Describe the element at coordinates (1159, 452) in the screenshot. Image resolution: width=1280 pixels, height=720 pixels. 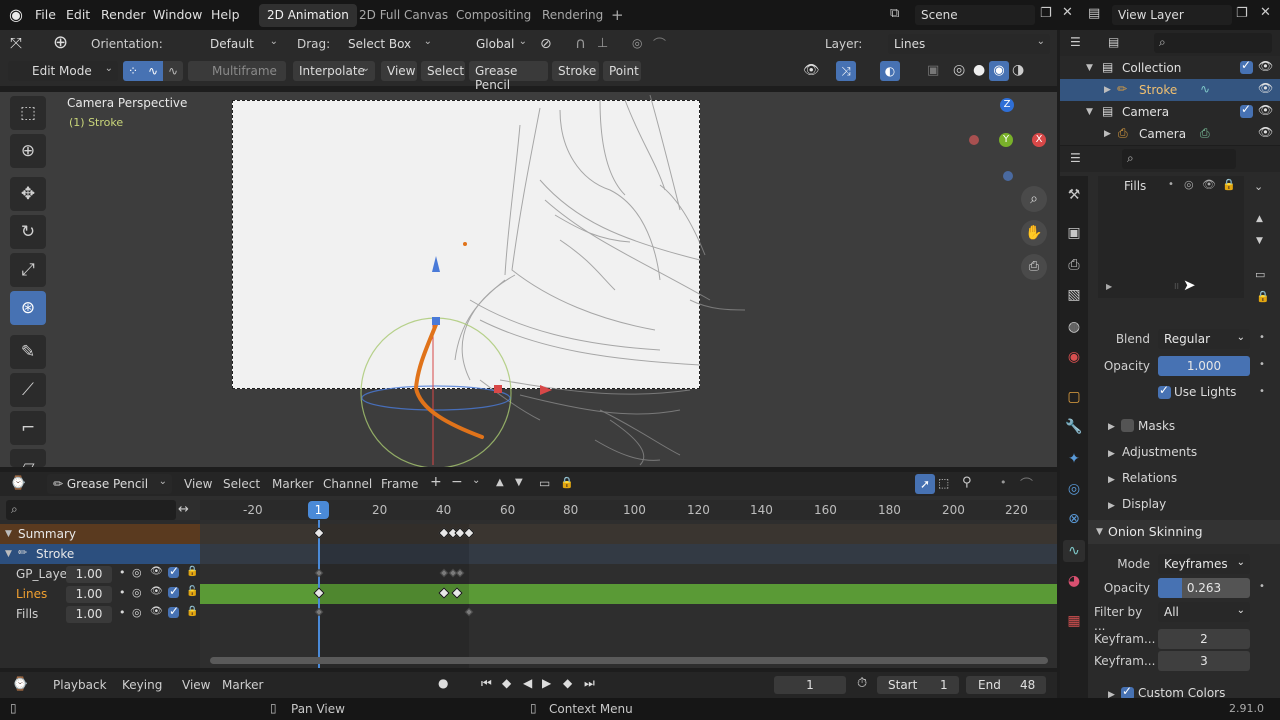
I see `section-adjustments: Adjustments` at that location.